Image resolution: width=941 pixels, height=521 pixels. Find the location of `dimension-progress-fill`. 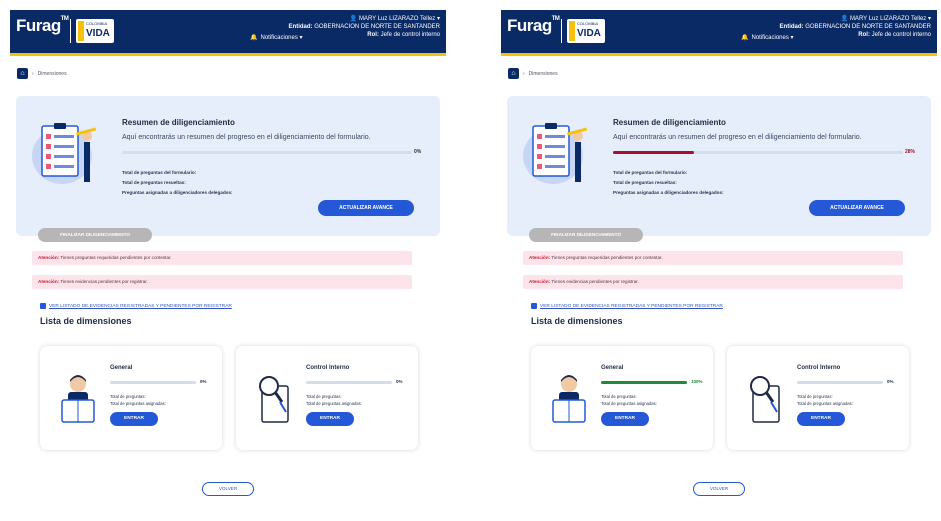

dimension-progress-fill is located at coordinates (644, 382).